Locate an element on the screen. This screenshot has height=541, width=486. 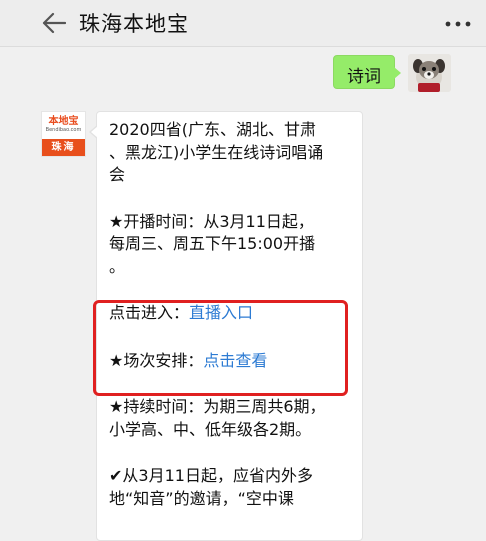
duration-info: ★持续时间：为期三周共6期， 小学高、中、低年级各2期。 is located at coordinates (217, 418).